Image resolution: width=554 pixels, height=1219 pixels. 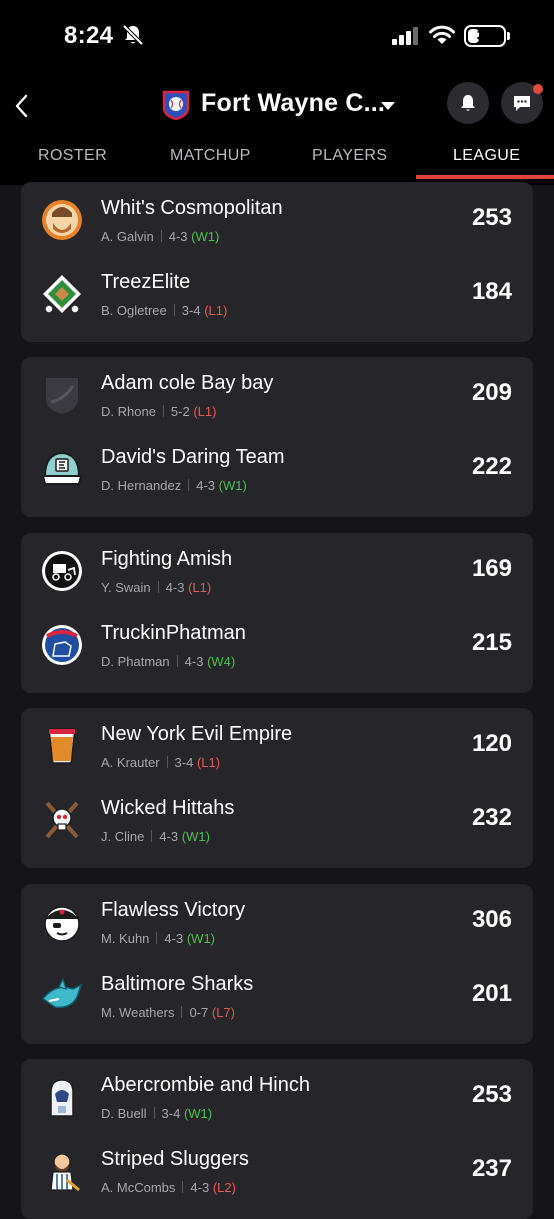 I want to click on team-meta: A. Krauter 3-4 (L1), so click(x=160, y=762).